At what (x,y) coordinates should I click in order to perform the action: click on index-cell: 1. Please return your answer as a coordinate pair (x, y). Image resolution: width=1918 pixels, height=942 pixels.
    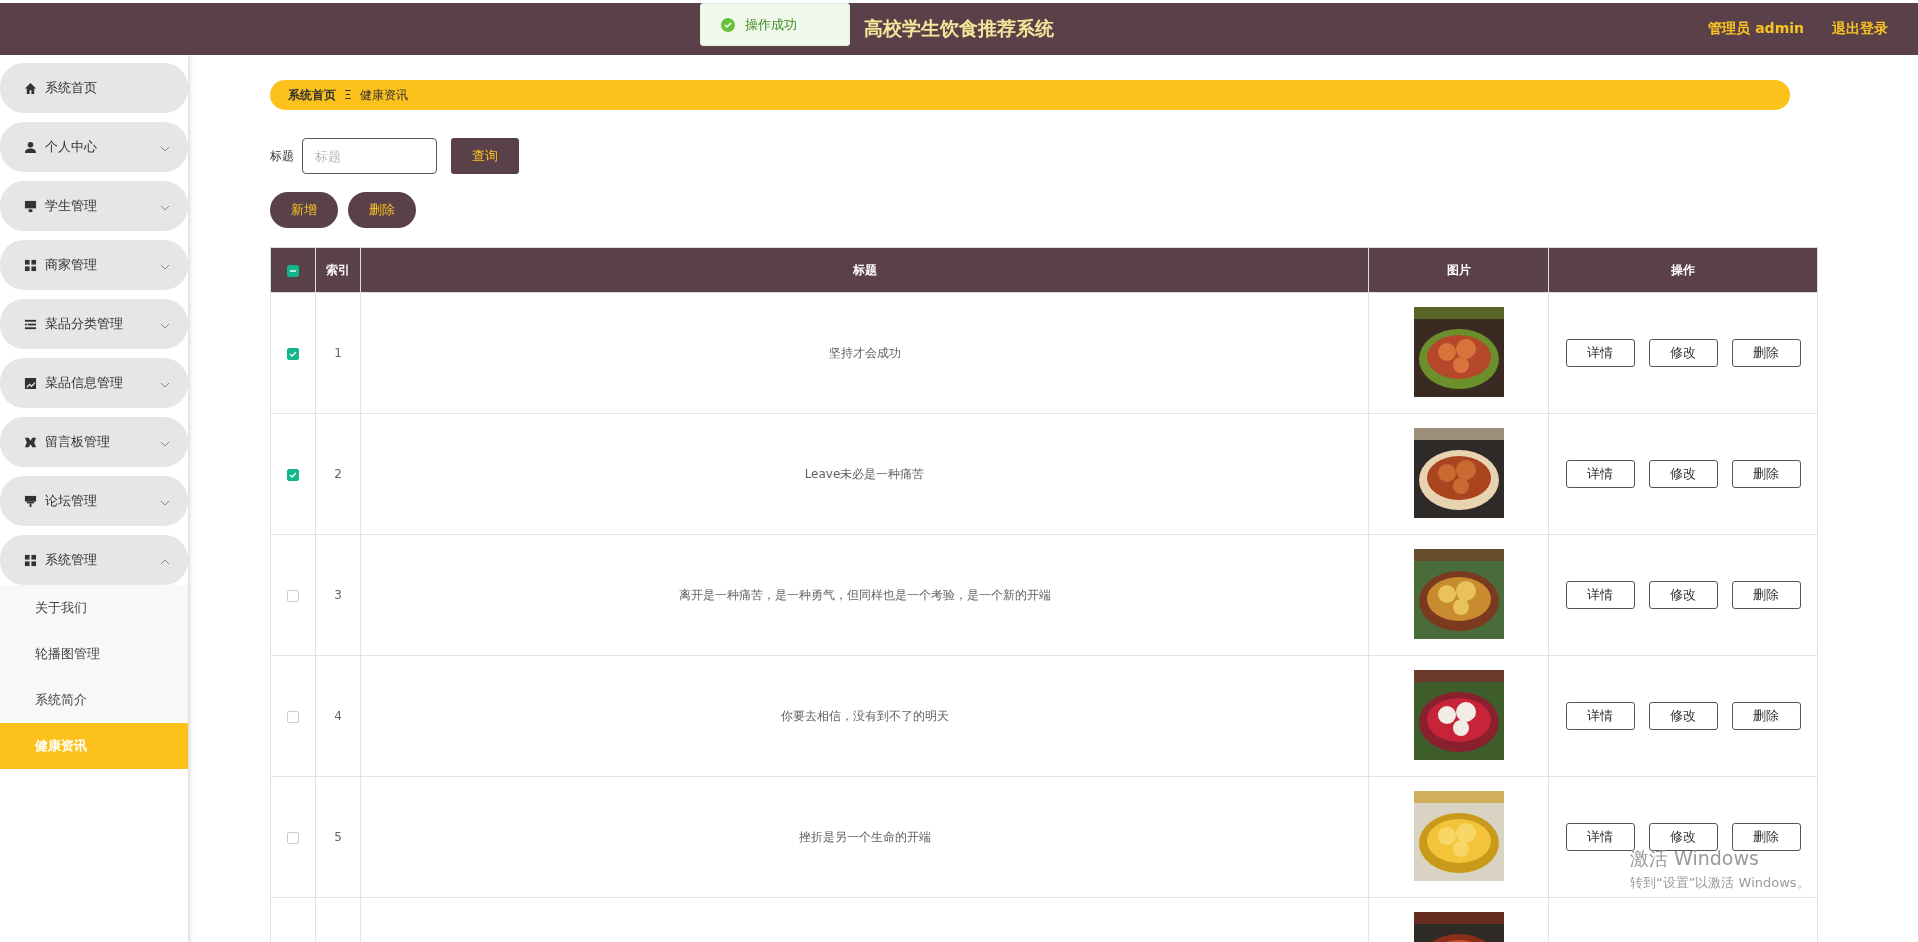
    Looking at the image, I should click on (338, 353).